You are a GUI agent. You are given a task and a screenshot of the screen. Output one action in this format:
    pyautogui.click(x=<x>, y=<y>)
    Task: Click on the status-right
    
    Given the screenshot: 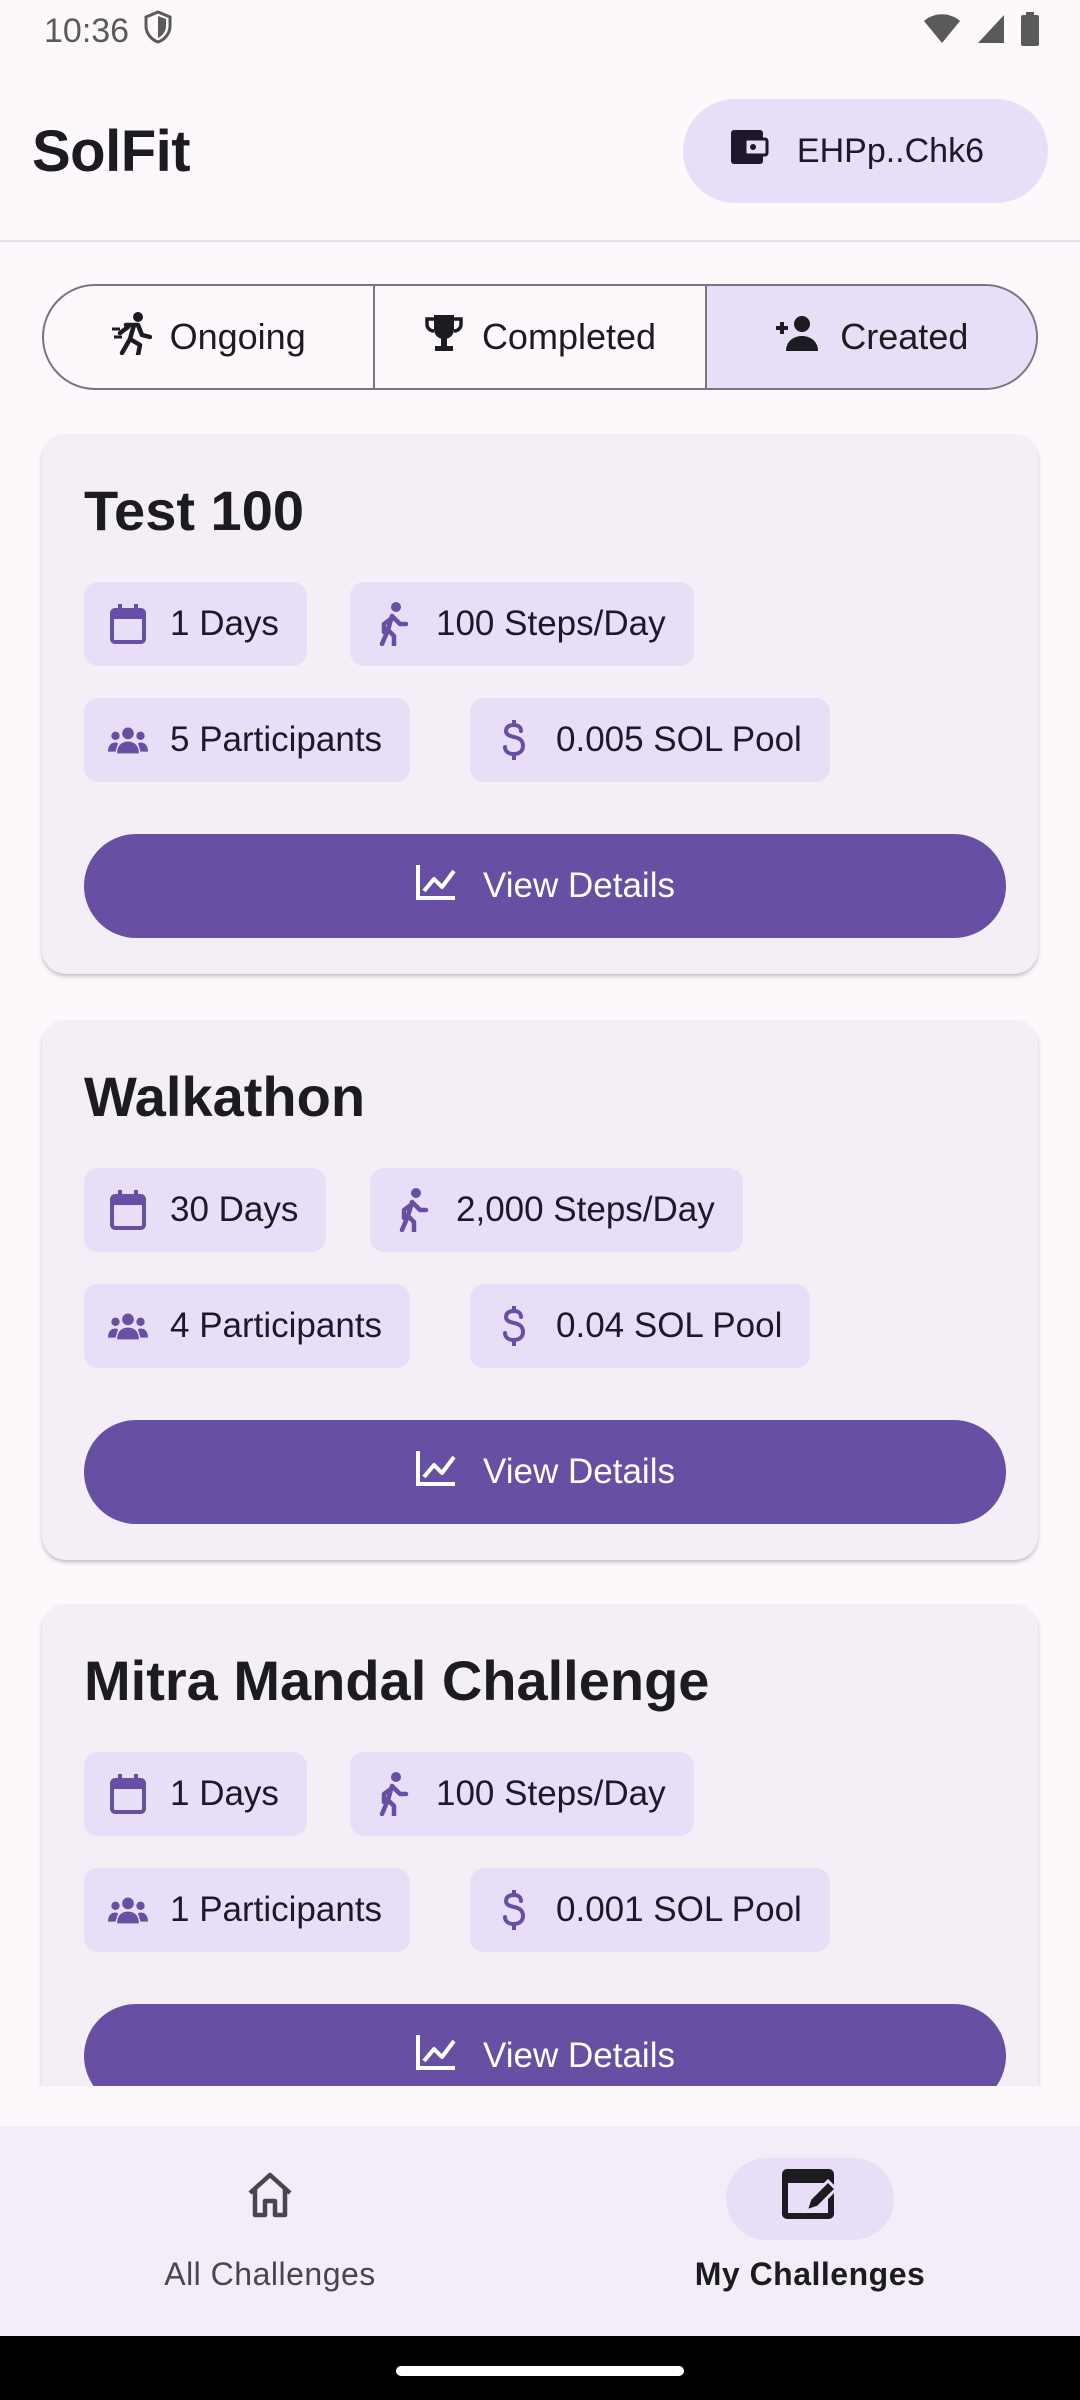 What is the action you would take?
    pyautogui.click(x=981, y=31)
    